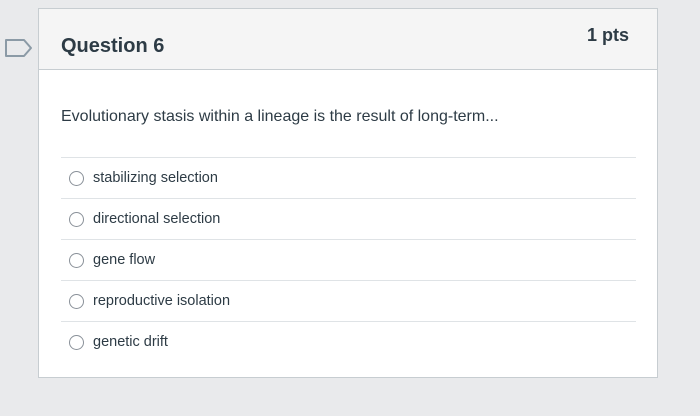 The width and height of the screenshot is (700, 416). I want to click on question-title: Question 6, so click(113, 46).